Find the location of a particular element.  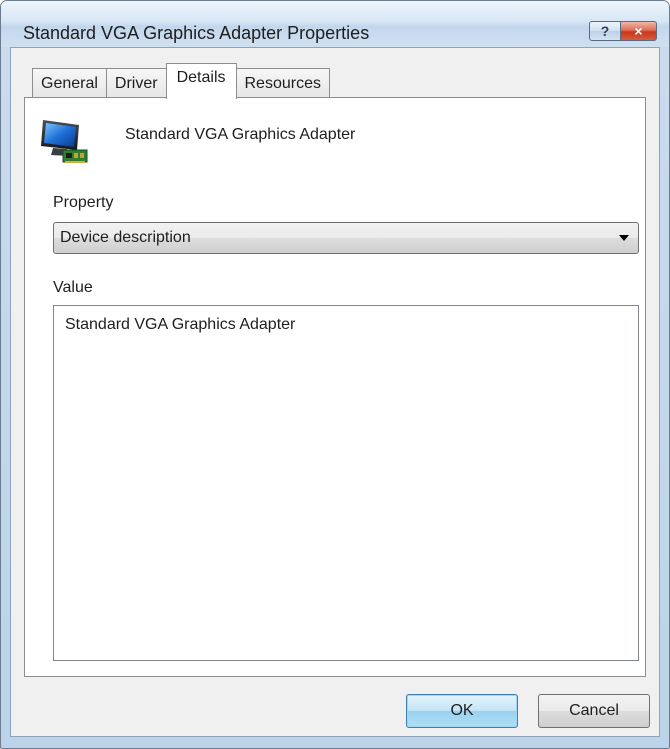

caption-buttons: ? × is located at coordinates (623, 31).